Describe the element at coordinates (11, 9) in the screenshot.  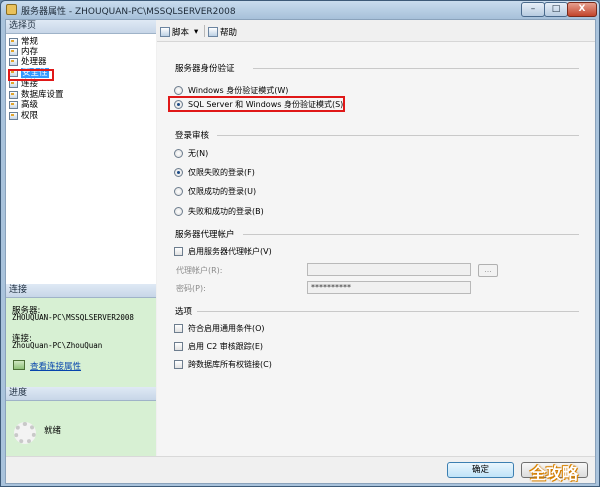
I see `window-app-icon` at that location.